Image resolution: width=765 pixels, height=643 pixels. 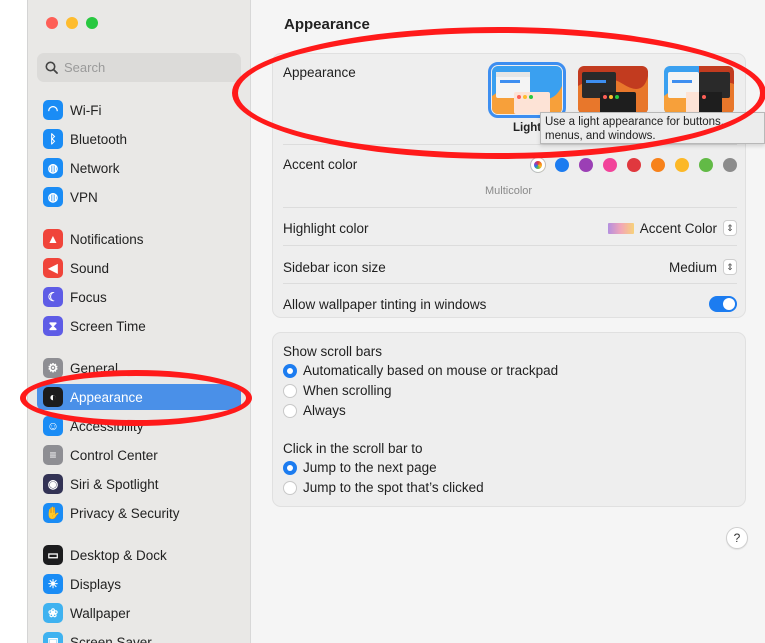 I want to click on sidebar-item-wi-fi: ◠ Wi-Fi, so click(x=139, y=110).